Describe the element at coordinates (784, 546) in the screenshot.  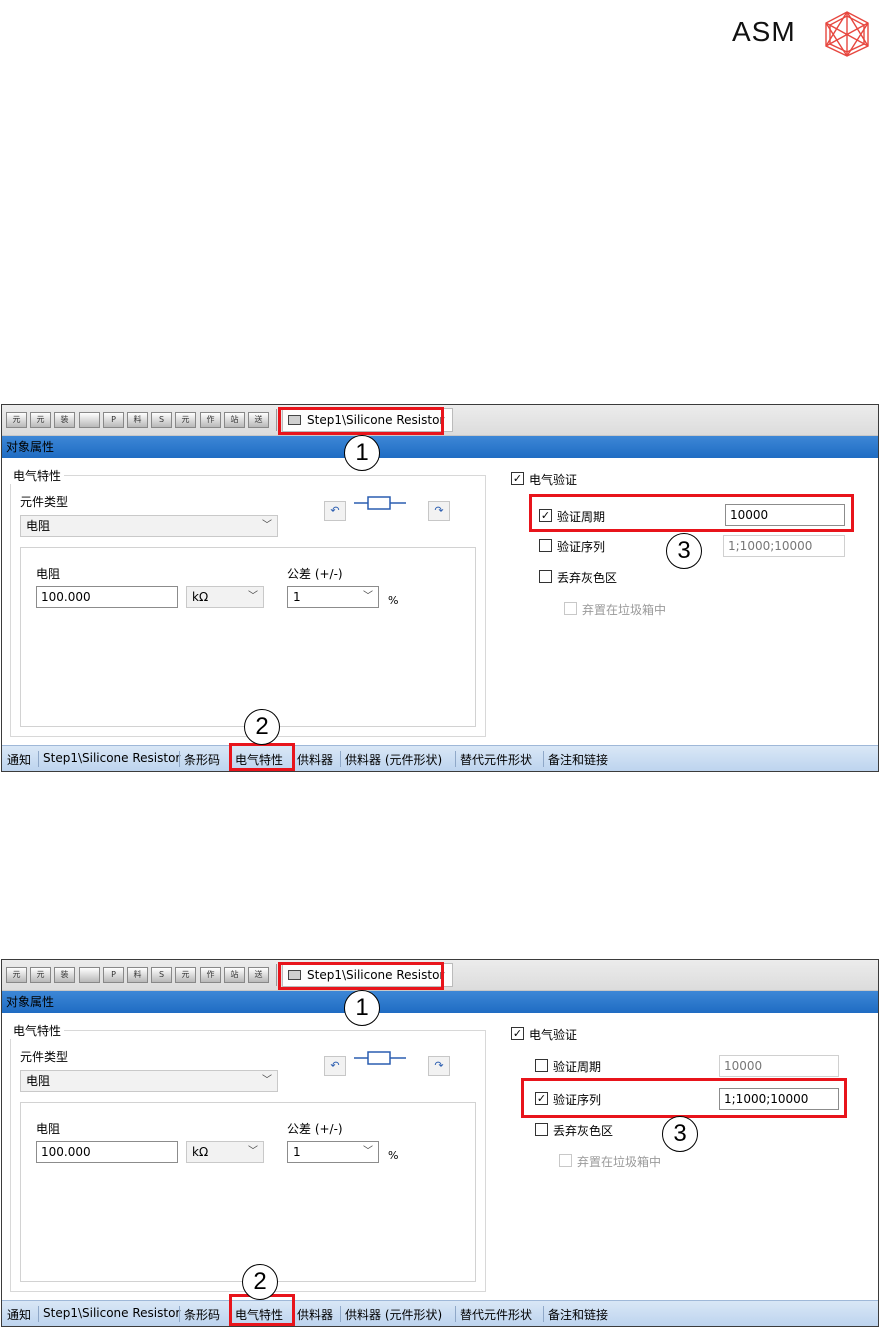
I see `verify-sequence-input: 1;1000;10000` at that location.